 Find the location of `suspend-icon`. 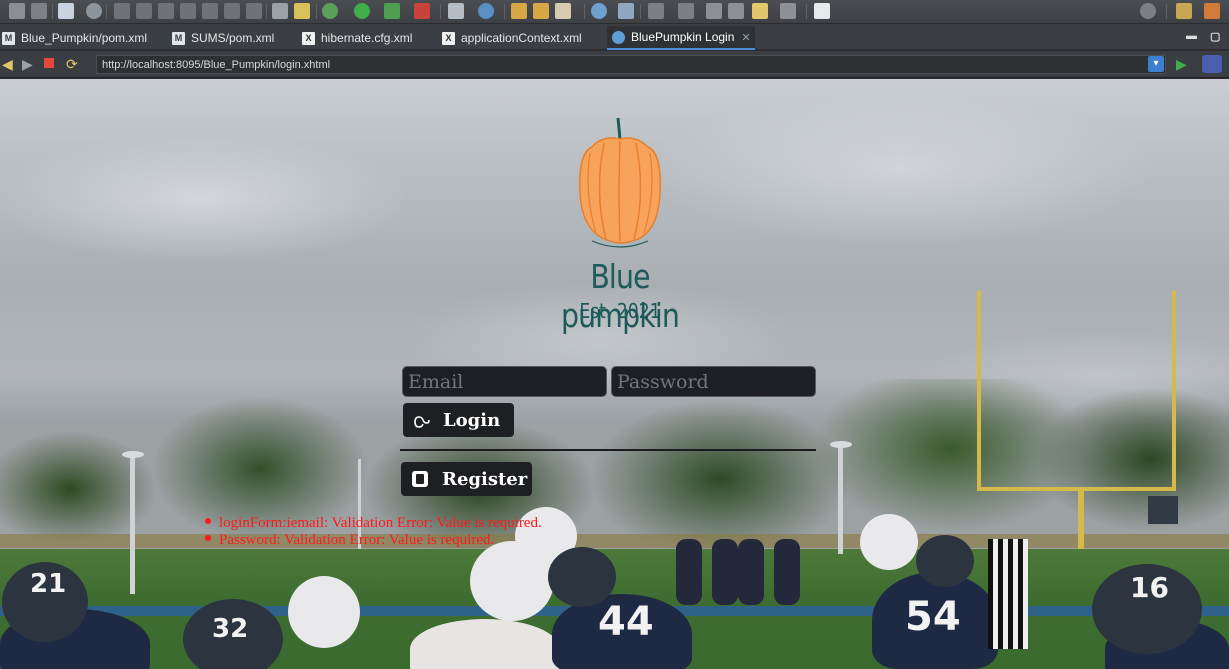

suspend-icon is located at coordinates (144, 11).